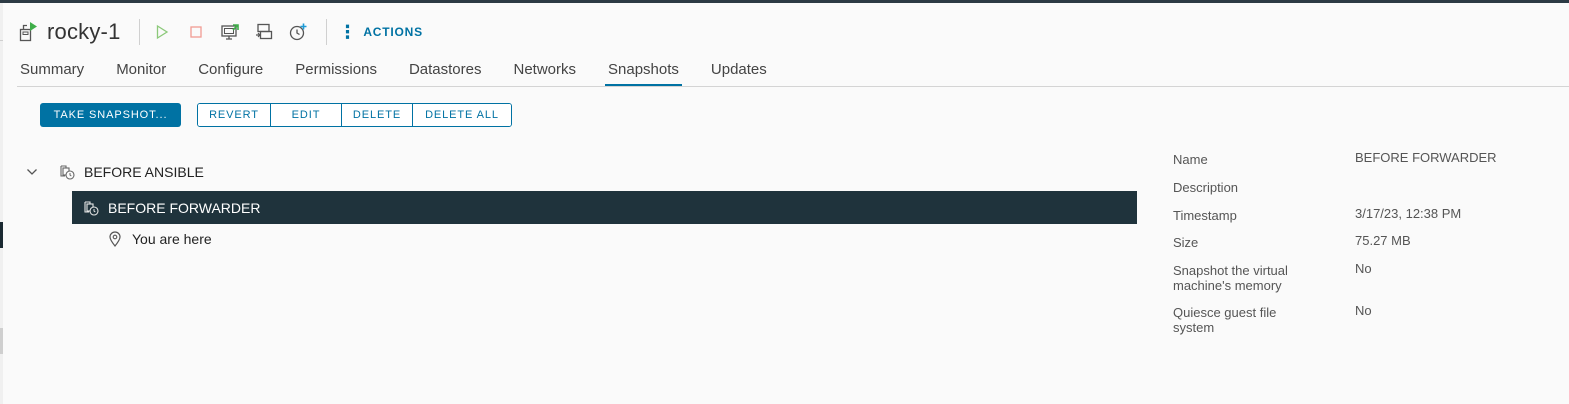  I want to click on tab-monitor: Monitor, so click(141, 69).